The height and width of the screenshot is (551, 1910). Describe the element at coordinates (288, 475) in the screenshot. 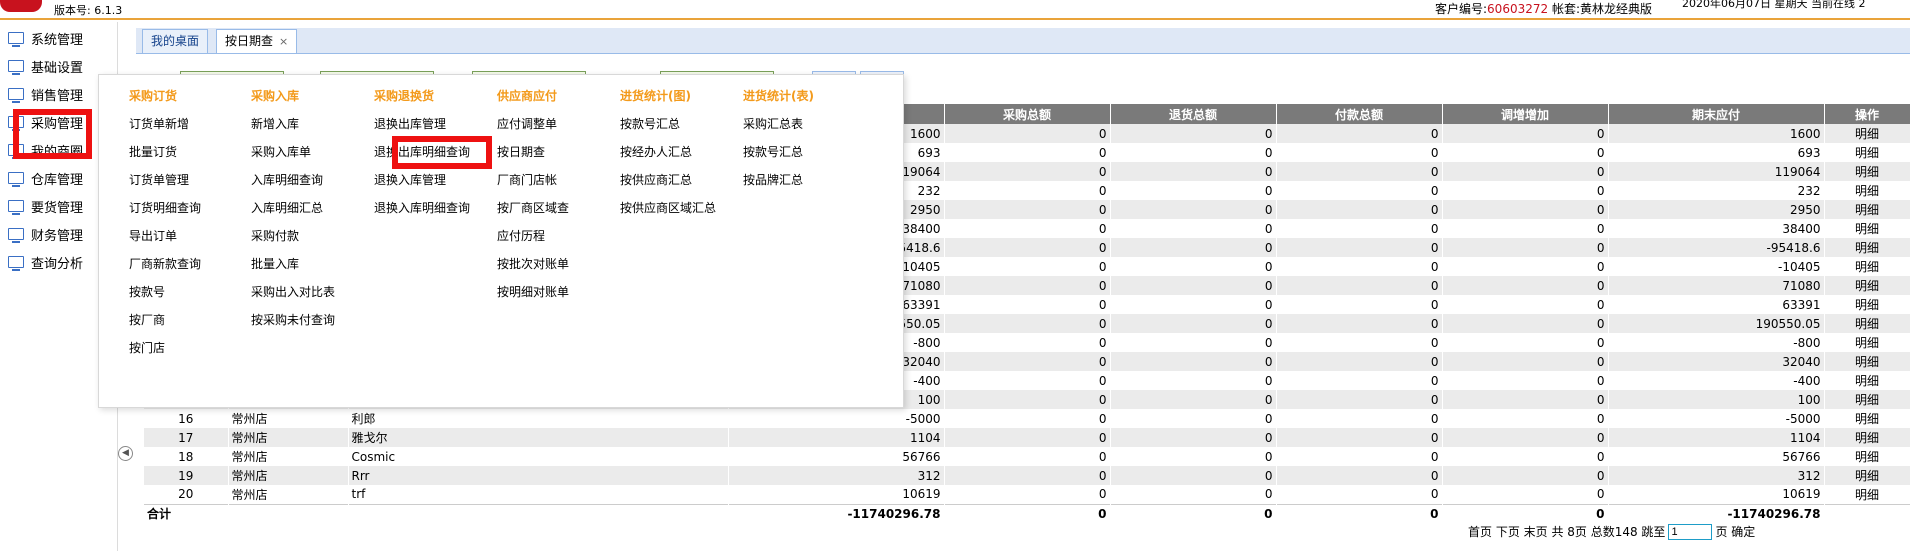

I see `cell-store: 常州店` at that location.